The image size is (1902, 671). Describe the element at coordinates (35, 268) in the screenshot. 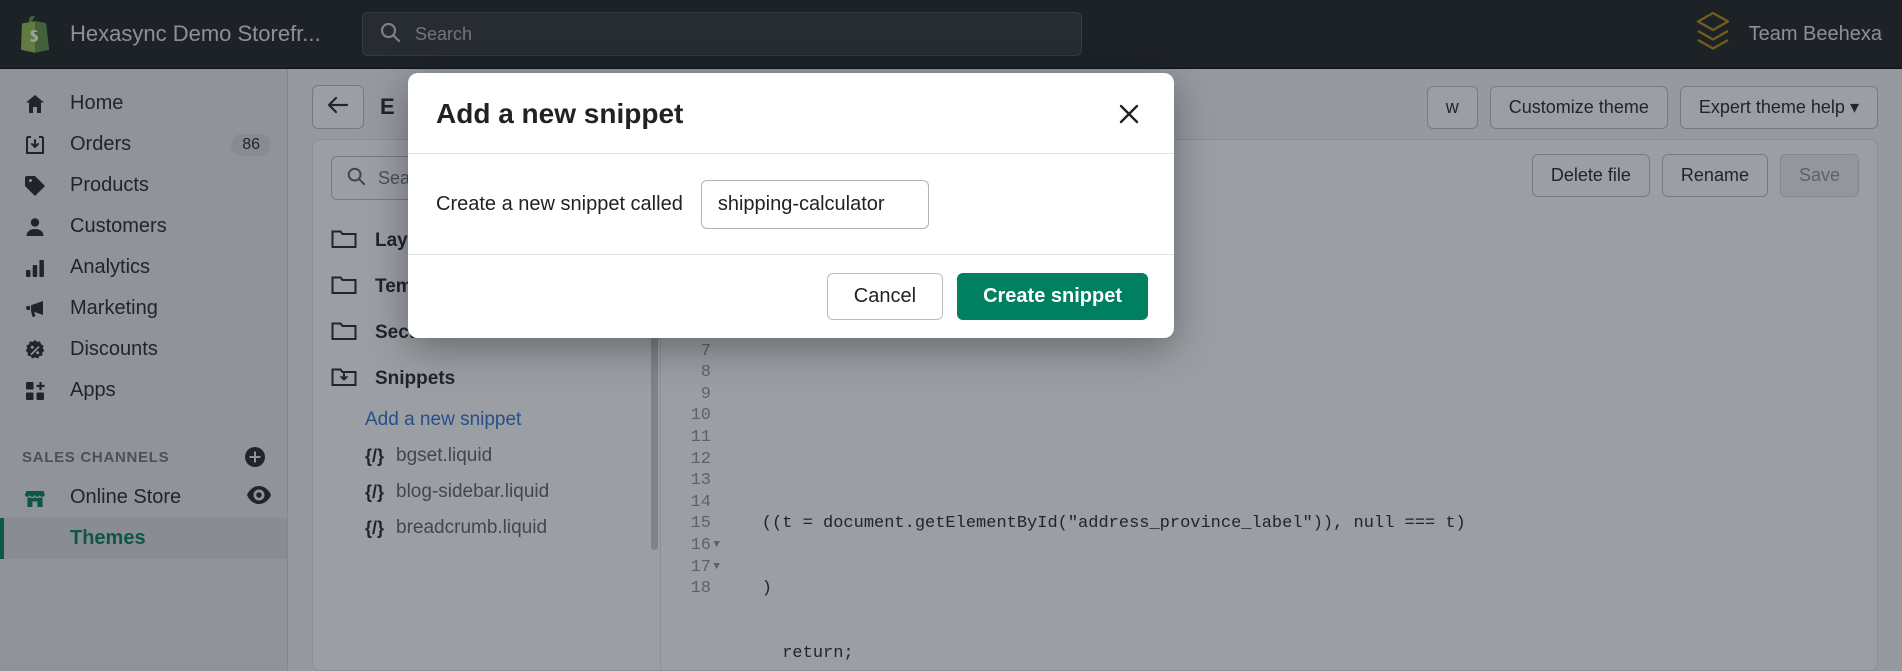

I see `bar-chart-icon` at that location.